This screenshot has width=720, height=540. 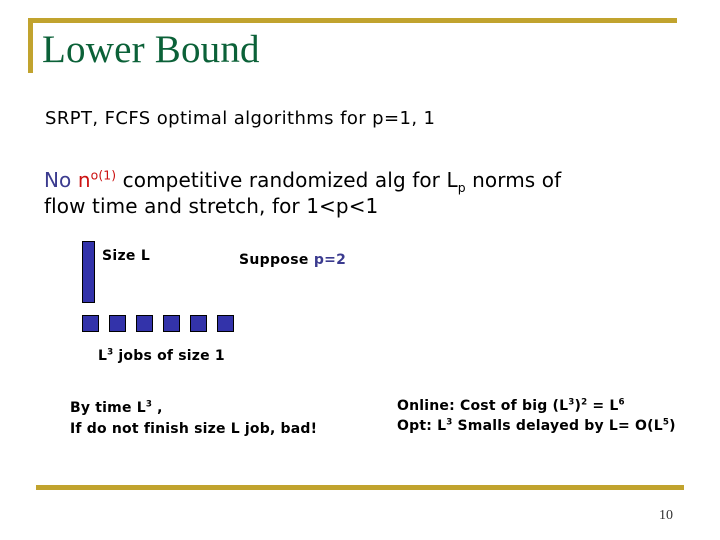 What do you see at coordinates (461, 187) in the screenshot?
I see `statement-lp-subscript: p` at bounding box center [461, 187].